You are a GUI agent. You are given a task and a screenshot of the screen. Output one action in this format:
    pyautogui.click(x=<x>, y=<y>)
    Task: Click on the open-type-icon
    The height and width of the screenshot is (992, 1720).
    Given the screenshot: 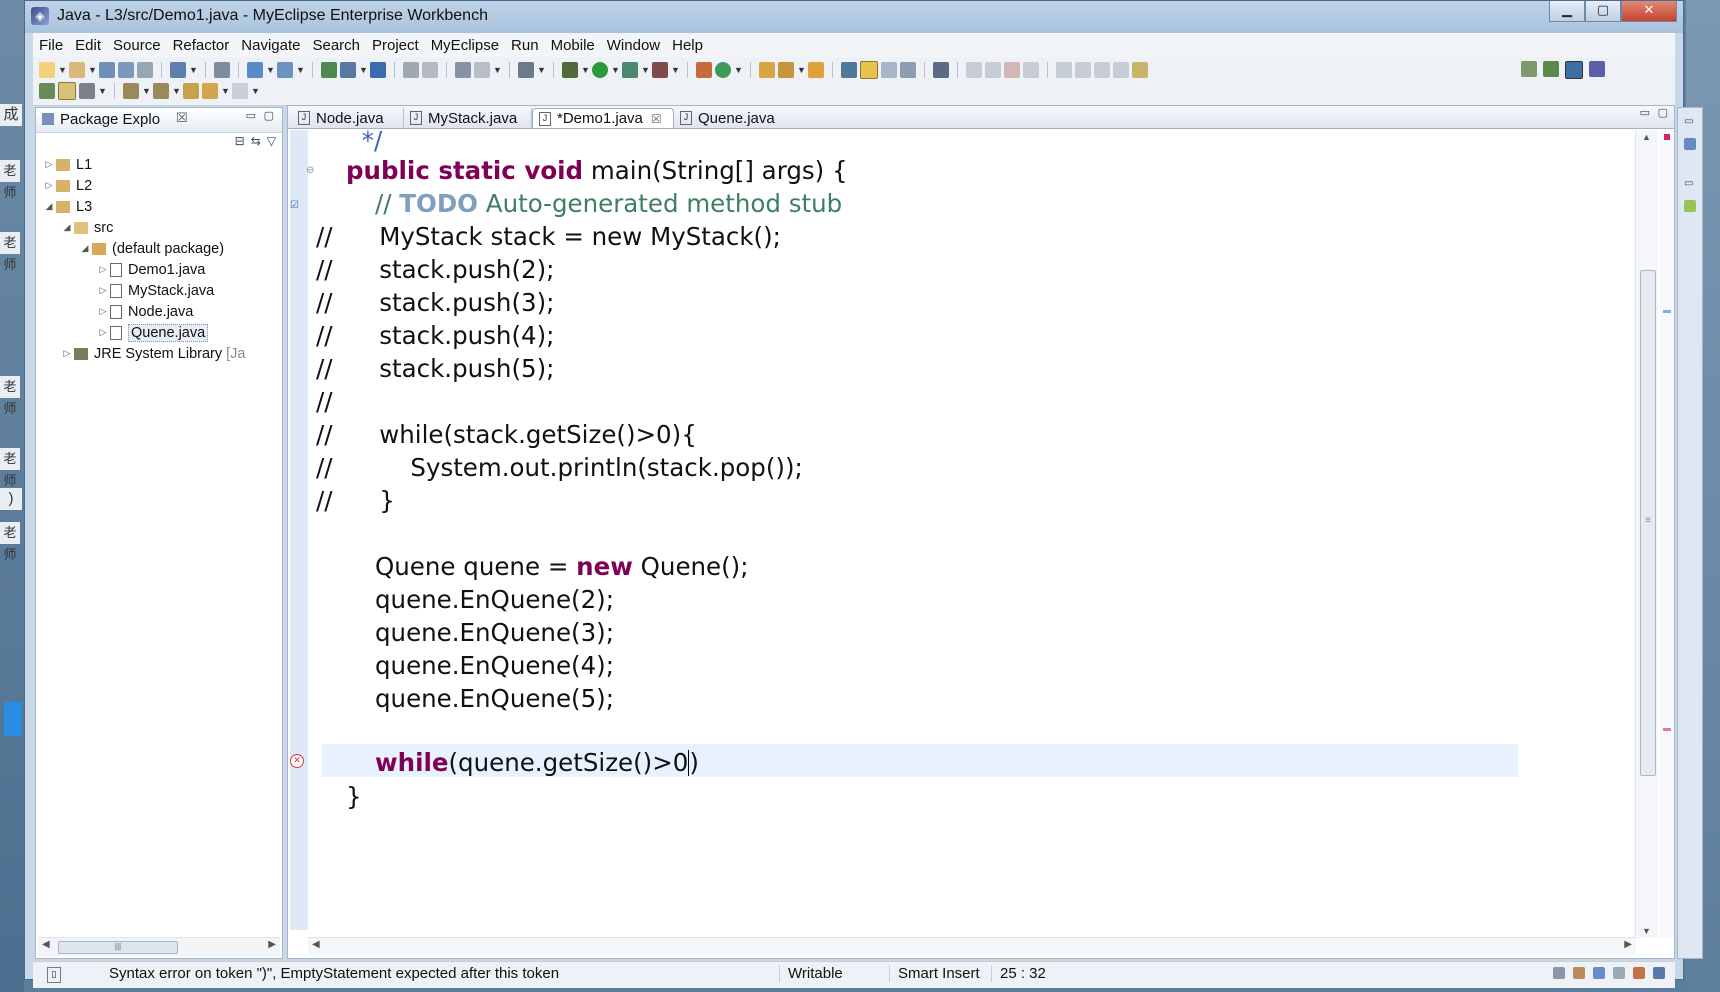 What is the action you would take?
    pyautogui.click(x=222, y=70)
    